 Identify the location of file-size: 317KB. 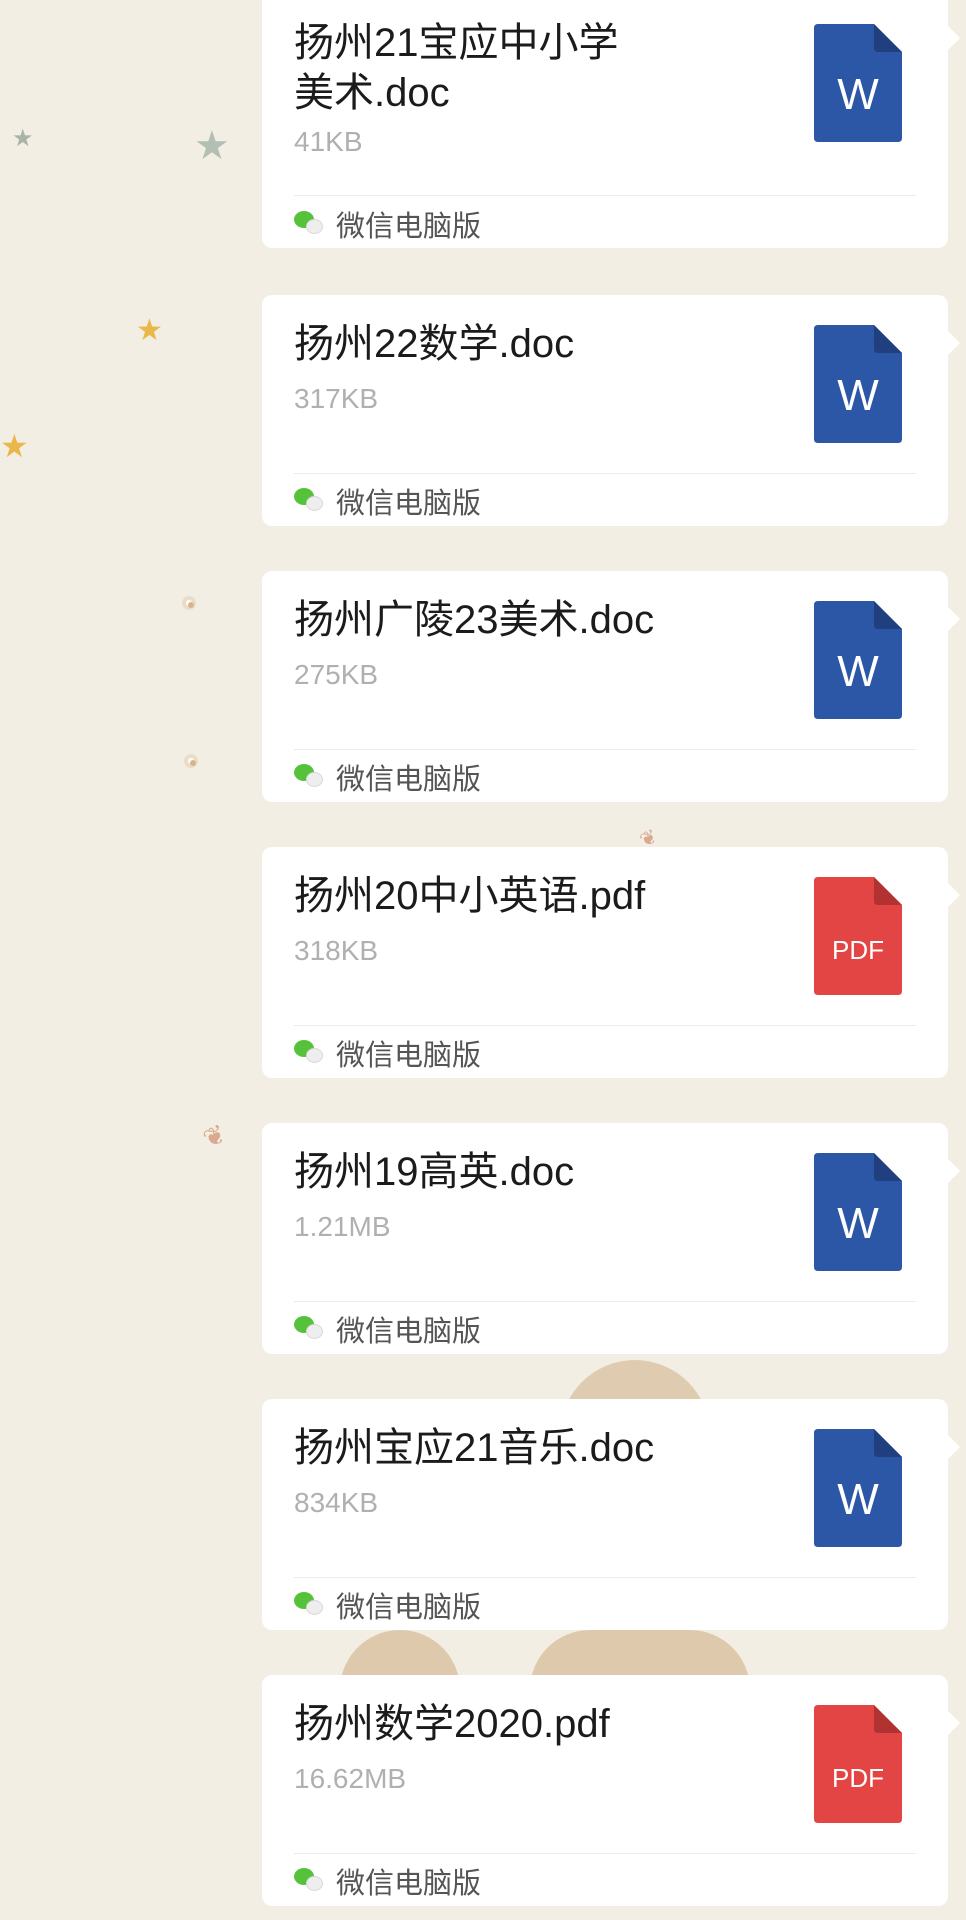
(336, 398).